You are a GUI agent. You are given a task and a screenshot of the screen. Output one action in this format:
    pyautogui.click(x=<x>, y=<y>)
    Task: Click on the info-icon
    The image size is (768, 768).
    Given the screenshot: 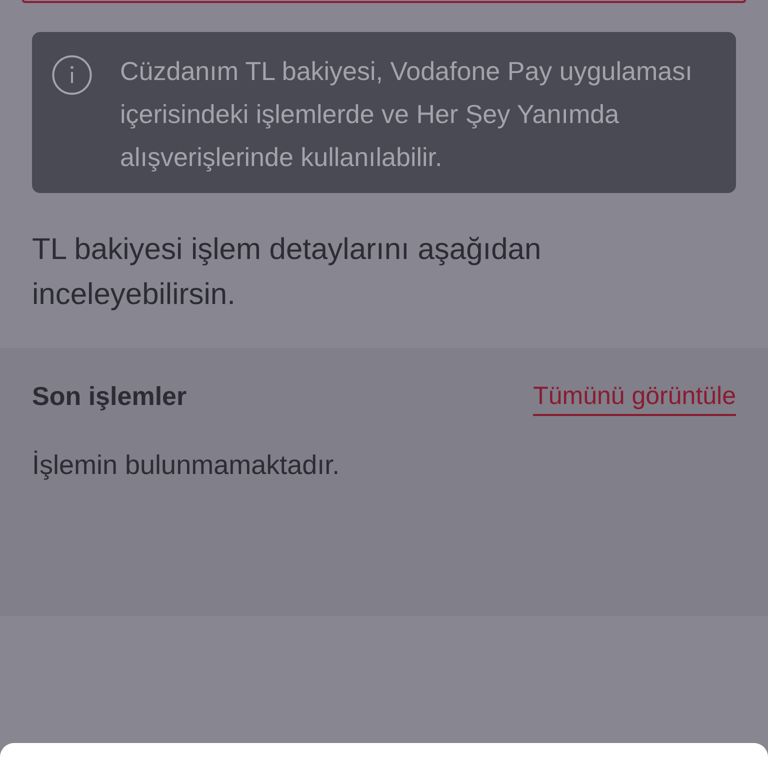 What is the action you would take?
    pyautogui.click(x=72, y=75)
    